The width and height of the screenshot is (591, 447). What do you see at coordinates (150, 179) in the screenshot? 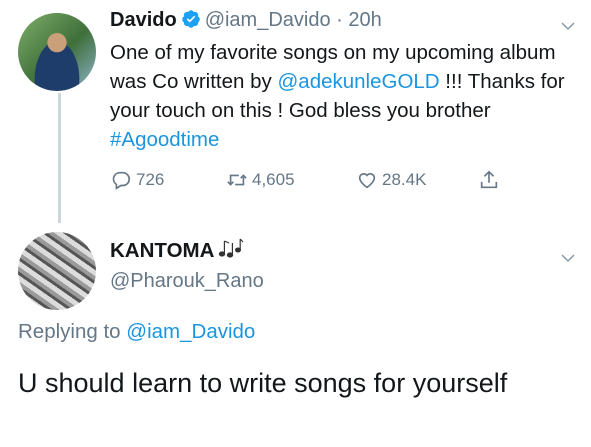
I see `reply-count: 726` at bounding box center [150, 179].